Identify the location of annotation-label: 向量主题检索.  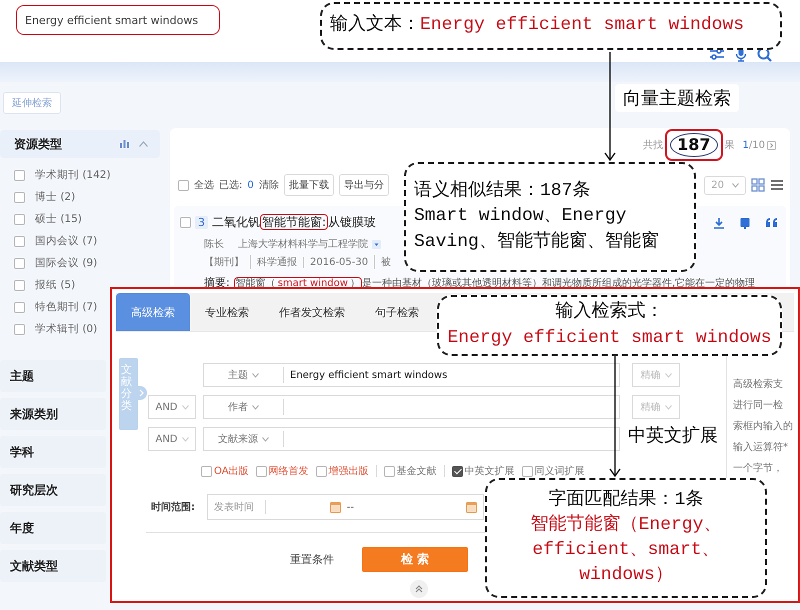
(677, 98).